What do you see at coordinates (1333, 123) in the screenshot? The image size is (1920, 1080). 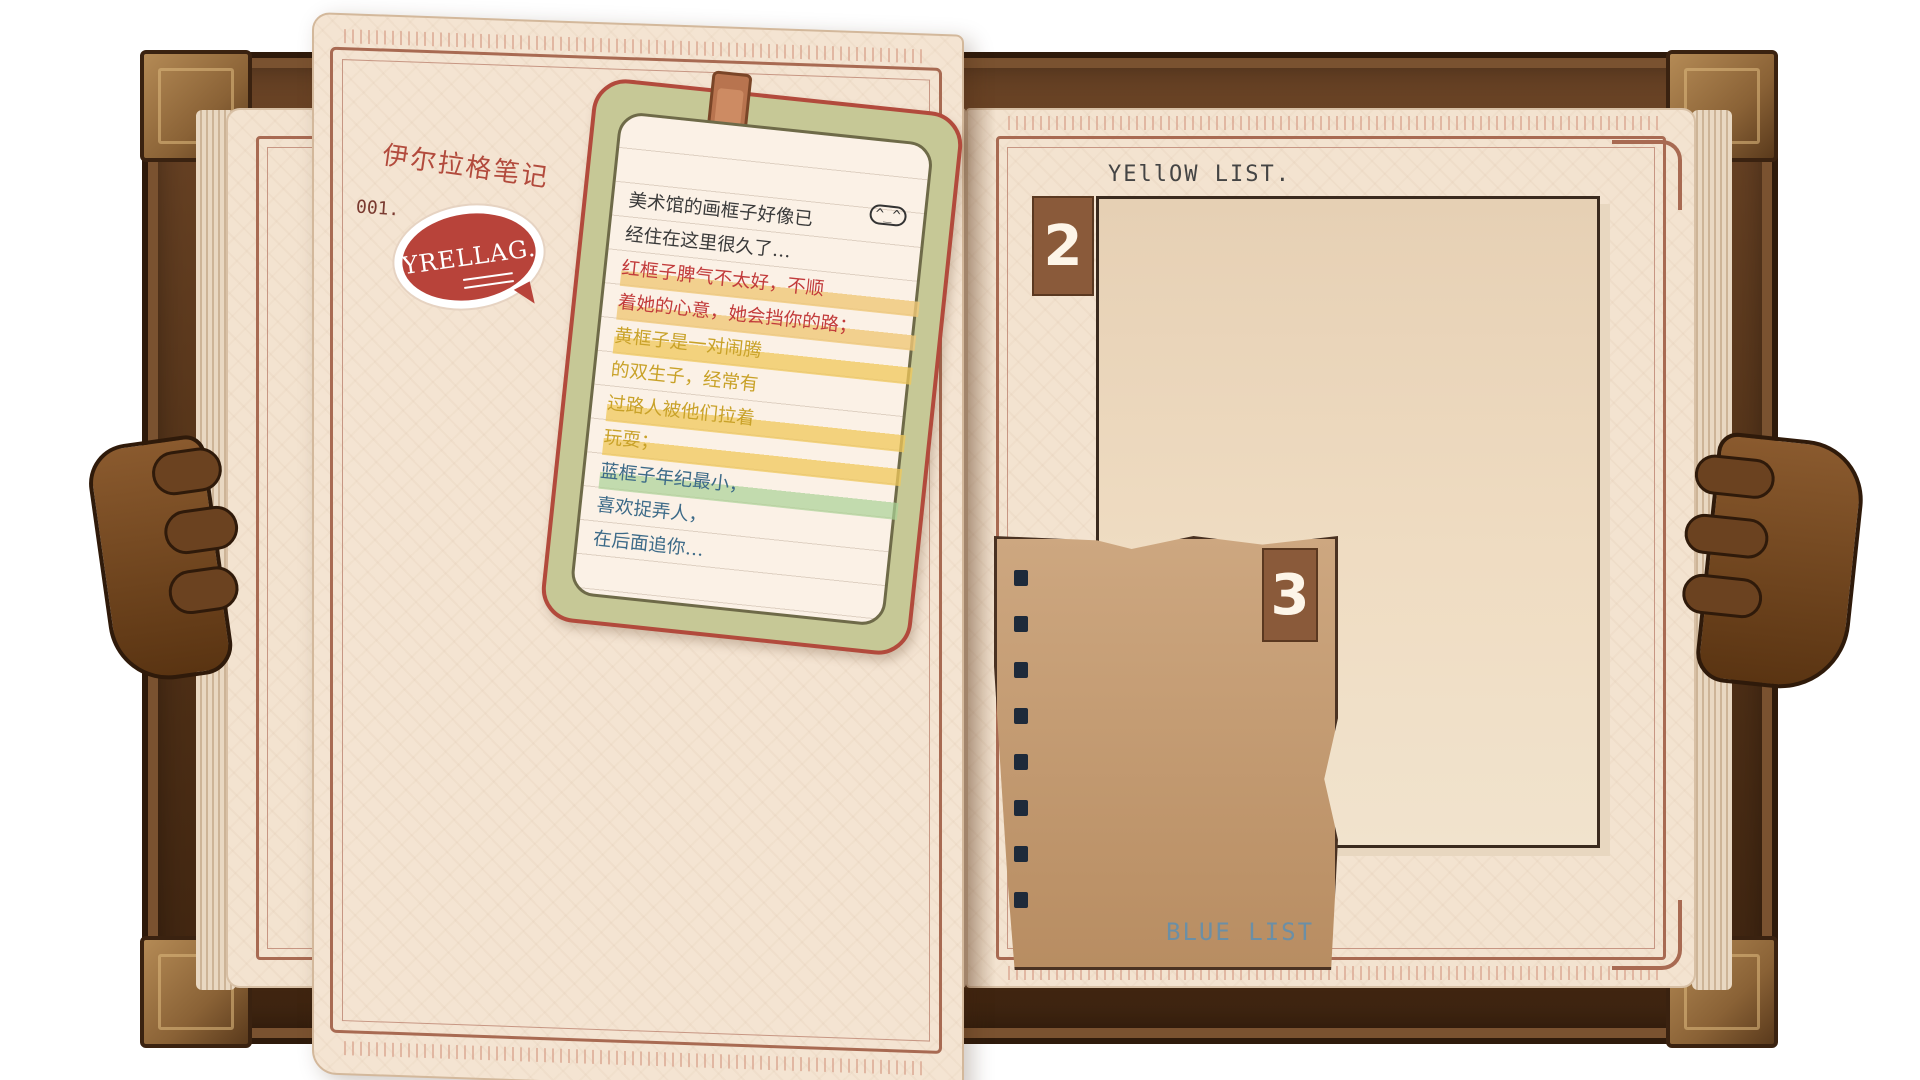 I see `right-page-top-stripe` at bounding box center [1333, 123].